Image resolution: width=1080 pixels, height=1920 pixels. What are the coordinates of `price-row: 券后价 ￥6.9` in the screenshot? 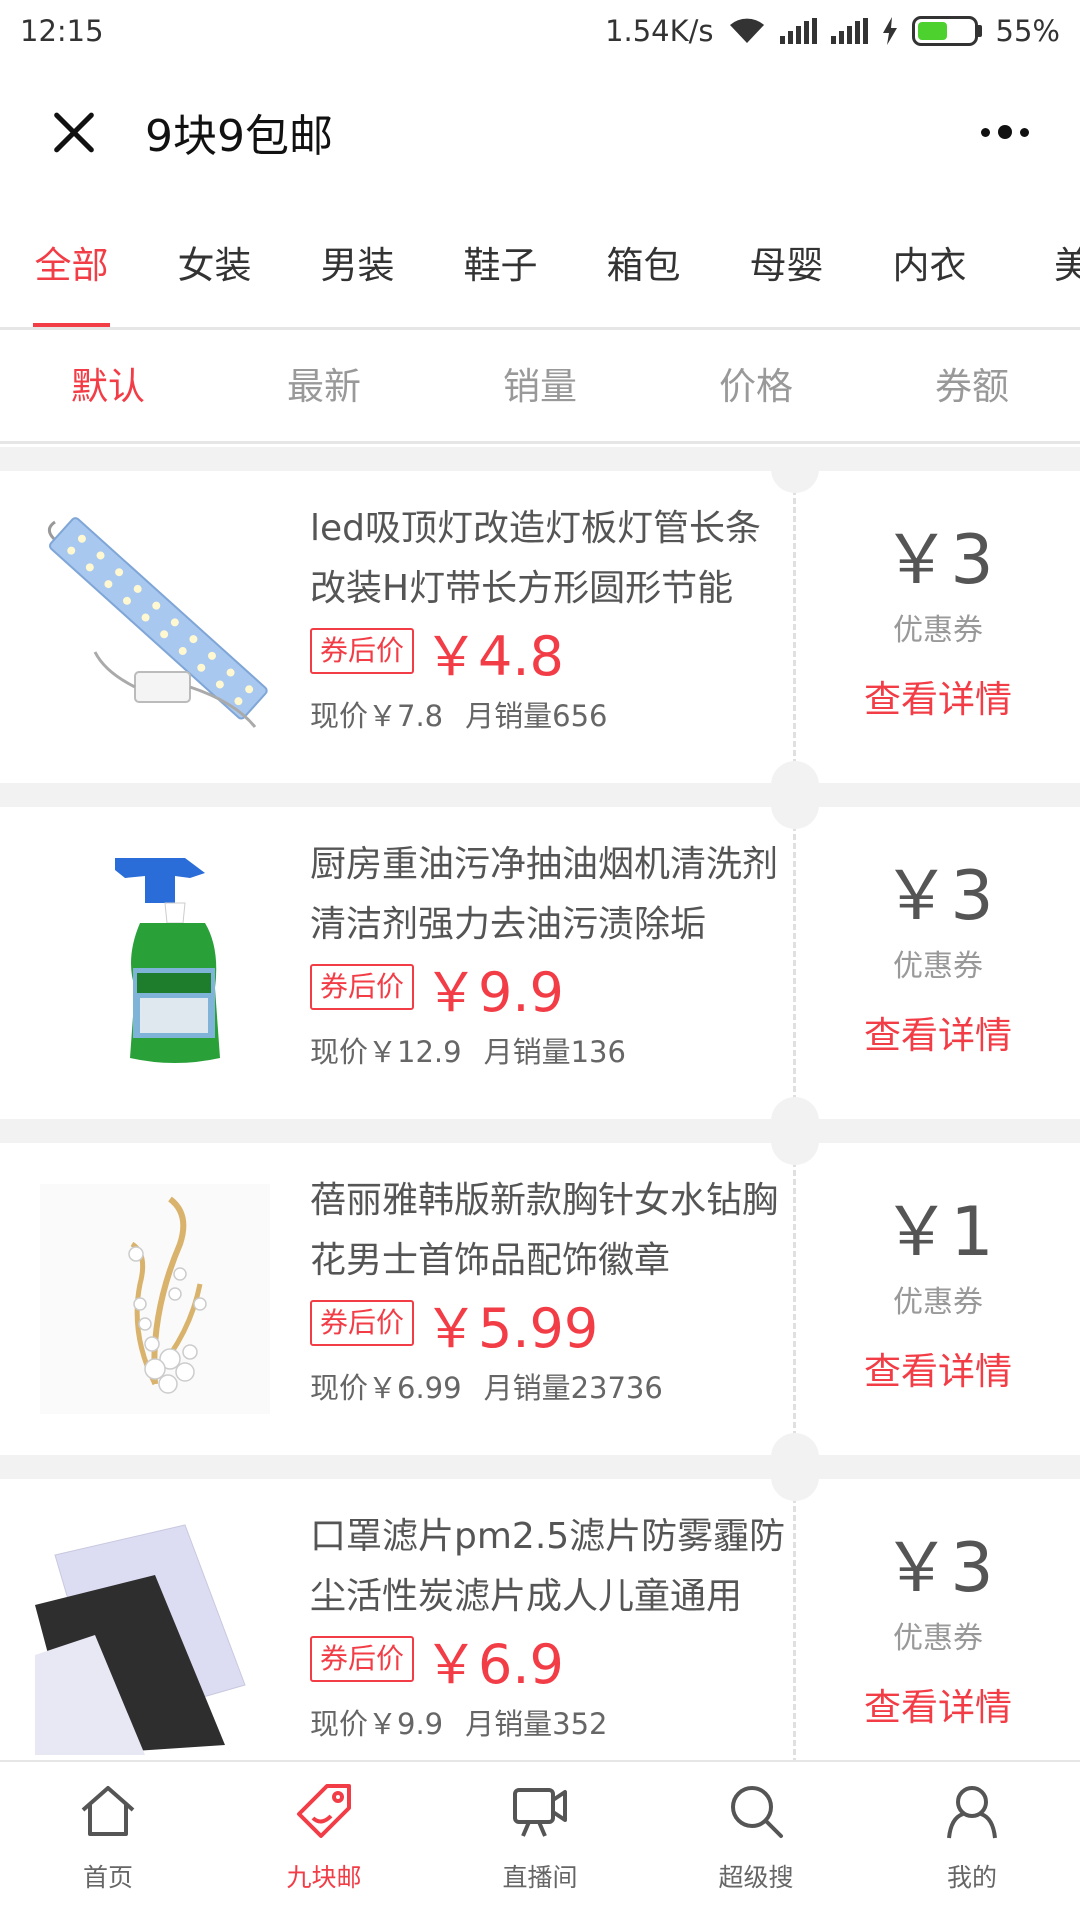 It's located at (550, 1661).